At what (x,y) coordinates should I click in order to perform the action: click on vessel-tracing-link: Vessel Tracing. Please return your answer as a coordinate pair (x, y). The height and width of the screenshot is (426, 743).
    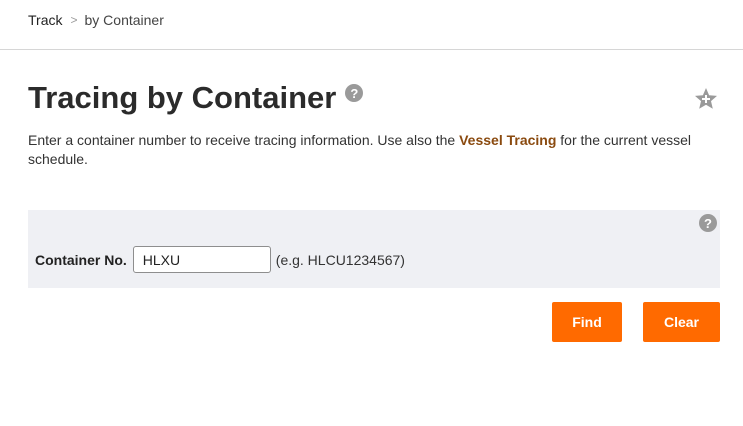
    Looking at the image, I should click on (507, 140).